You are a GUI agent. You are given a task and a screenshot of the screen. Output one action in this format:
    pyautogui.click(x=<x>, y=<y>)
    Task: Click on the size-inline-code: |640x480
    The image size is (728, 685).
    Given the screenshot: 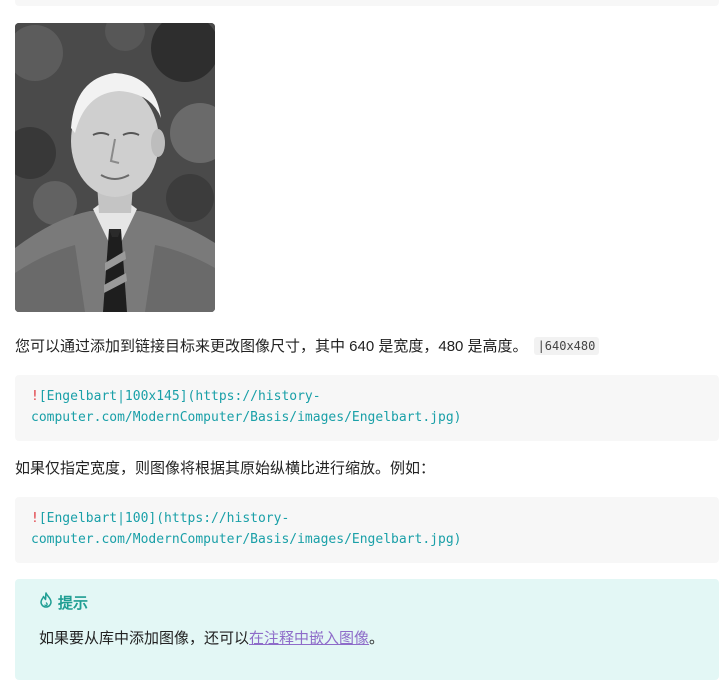 What is the action you would take?
    pyautogui.click(x=566, y=346)
    